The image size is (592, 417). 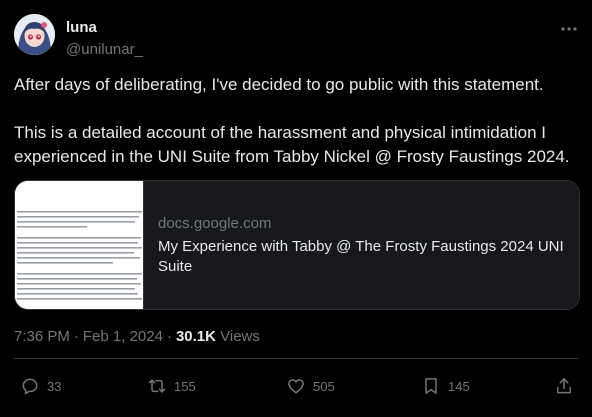 What do you see at coordinates (104, 49) in the screenshot?
I see `user-handle: @unilunar_` at bounding box center [104, 49].